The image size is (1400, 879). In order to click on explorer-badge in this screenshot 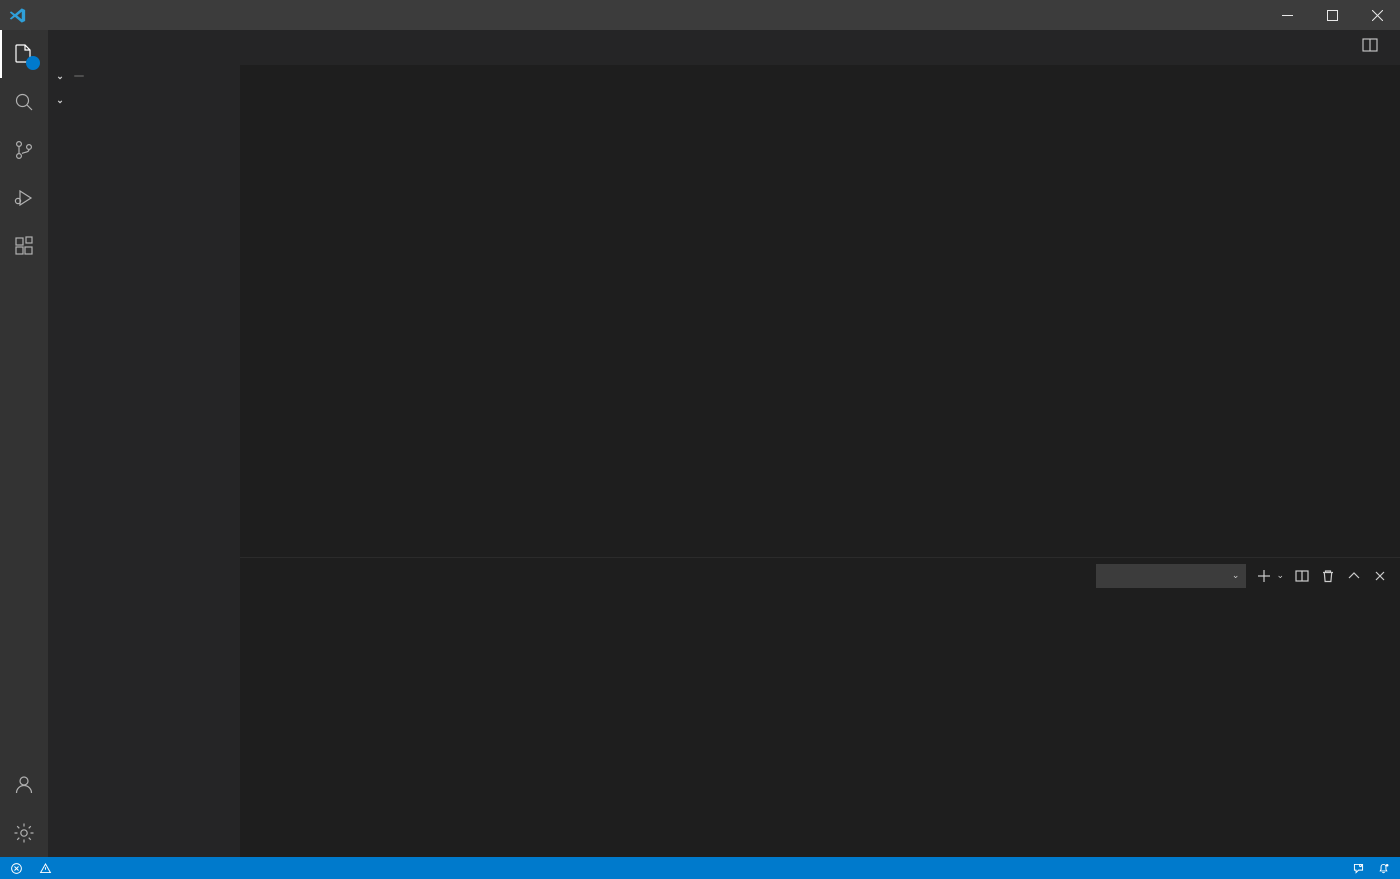, I will do `click(33, 63)`.